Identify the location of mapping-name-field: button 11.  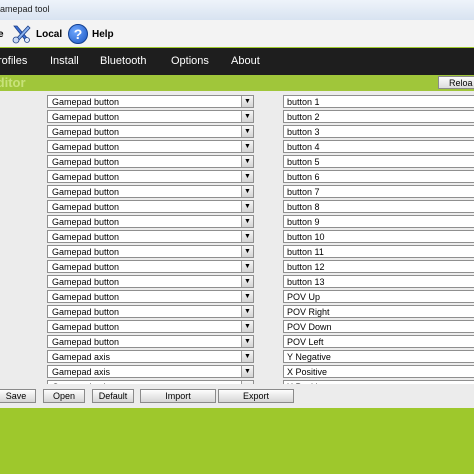
(378, 251).